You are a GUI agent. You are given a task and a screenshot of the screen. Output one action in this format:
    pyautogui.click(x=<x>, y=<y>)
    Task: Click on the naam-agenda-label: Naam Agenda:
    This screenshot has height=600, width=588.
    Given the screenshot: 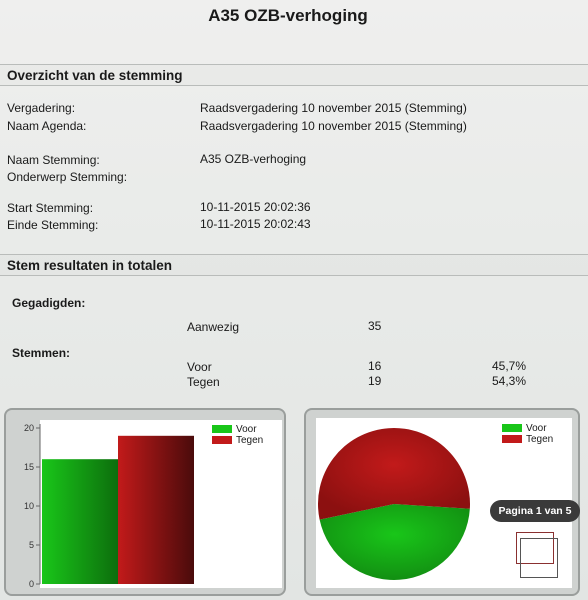 What is the action you would take?
    pyautogui.click(x=47, y=126)
    